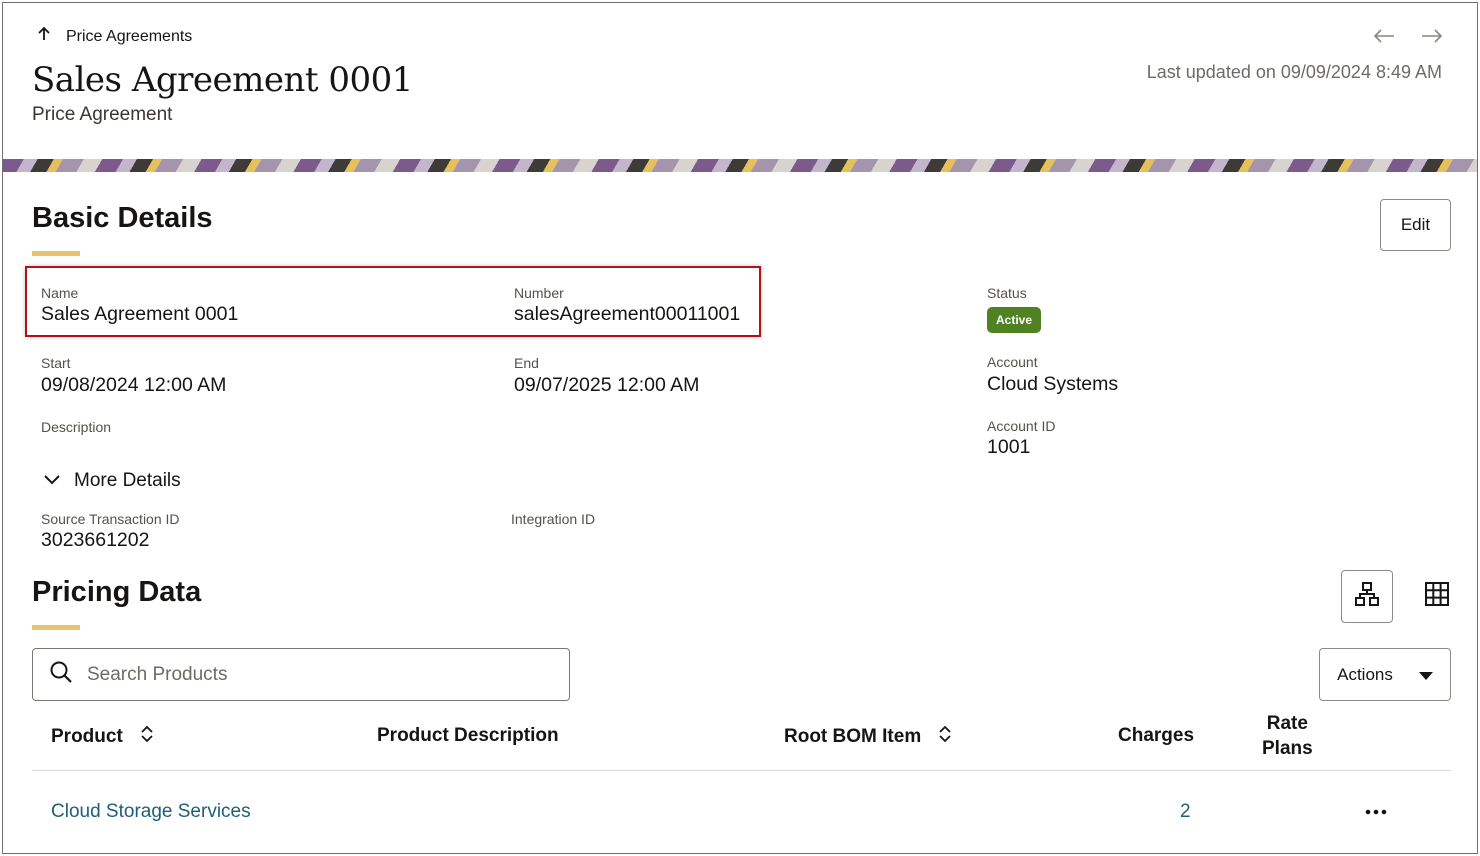  Describe the element at coordinates (134, 385) in the screenshot. I see `start-value: 09/08/2024 12:00 AM` at that location.